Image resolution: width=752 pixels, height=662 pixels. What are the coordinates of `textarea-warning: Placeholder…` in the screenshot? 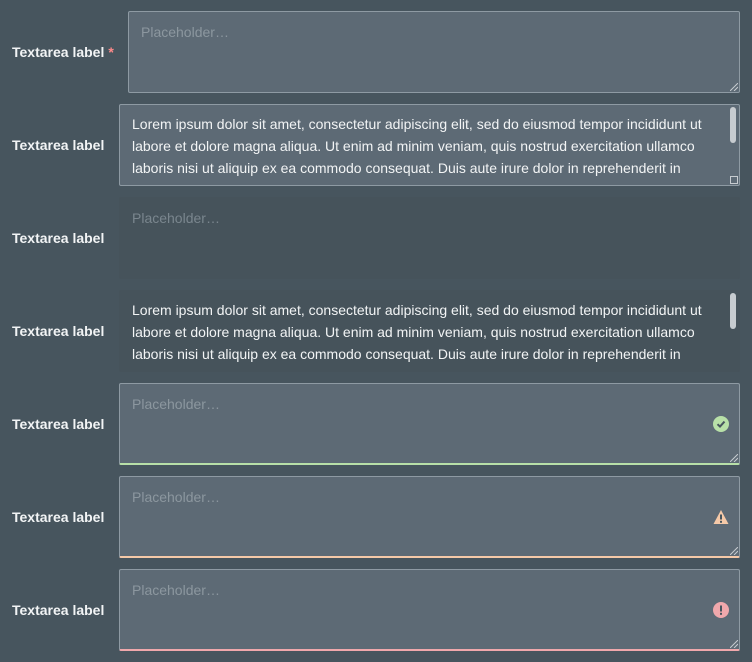 It's located at (429, 517).